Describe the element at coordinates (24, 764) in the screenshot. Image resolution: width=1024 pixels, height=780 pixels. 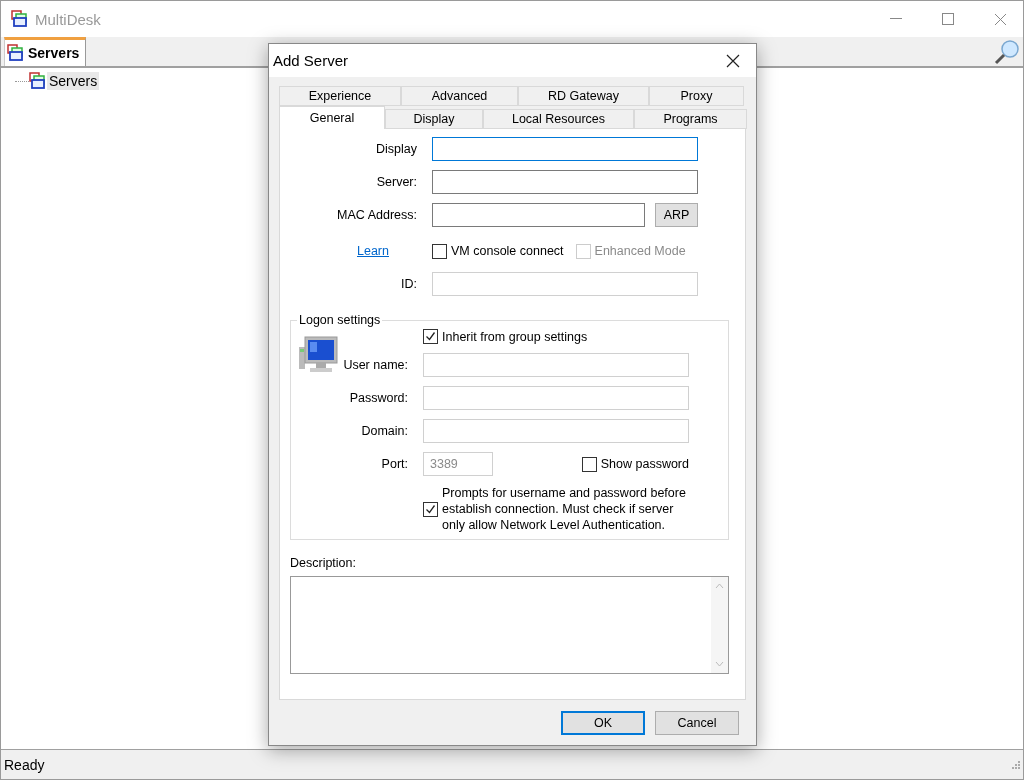
I see `status-text: Ready` at that location.